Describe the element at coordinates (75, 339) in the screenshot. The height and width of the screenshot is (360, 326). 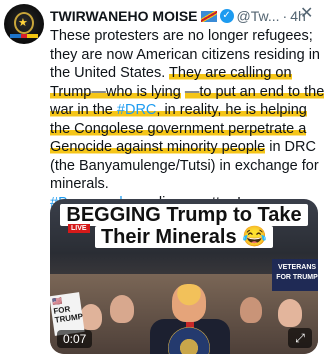
I see `video-duration: 0:07` at that location.